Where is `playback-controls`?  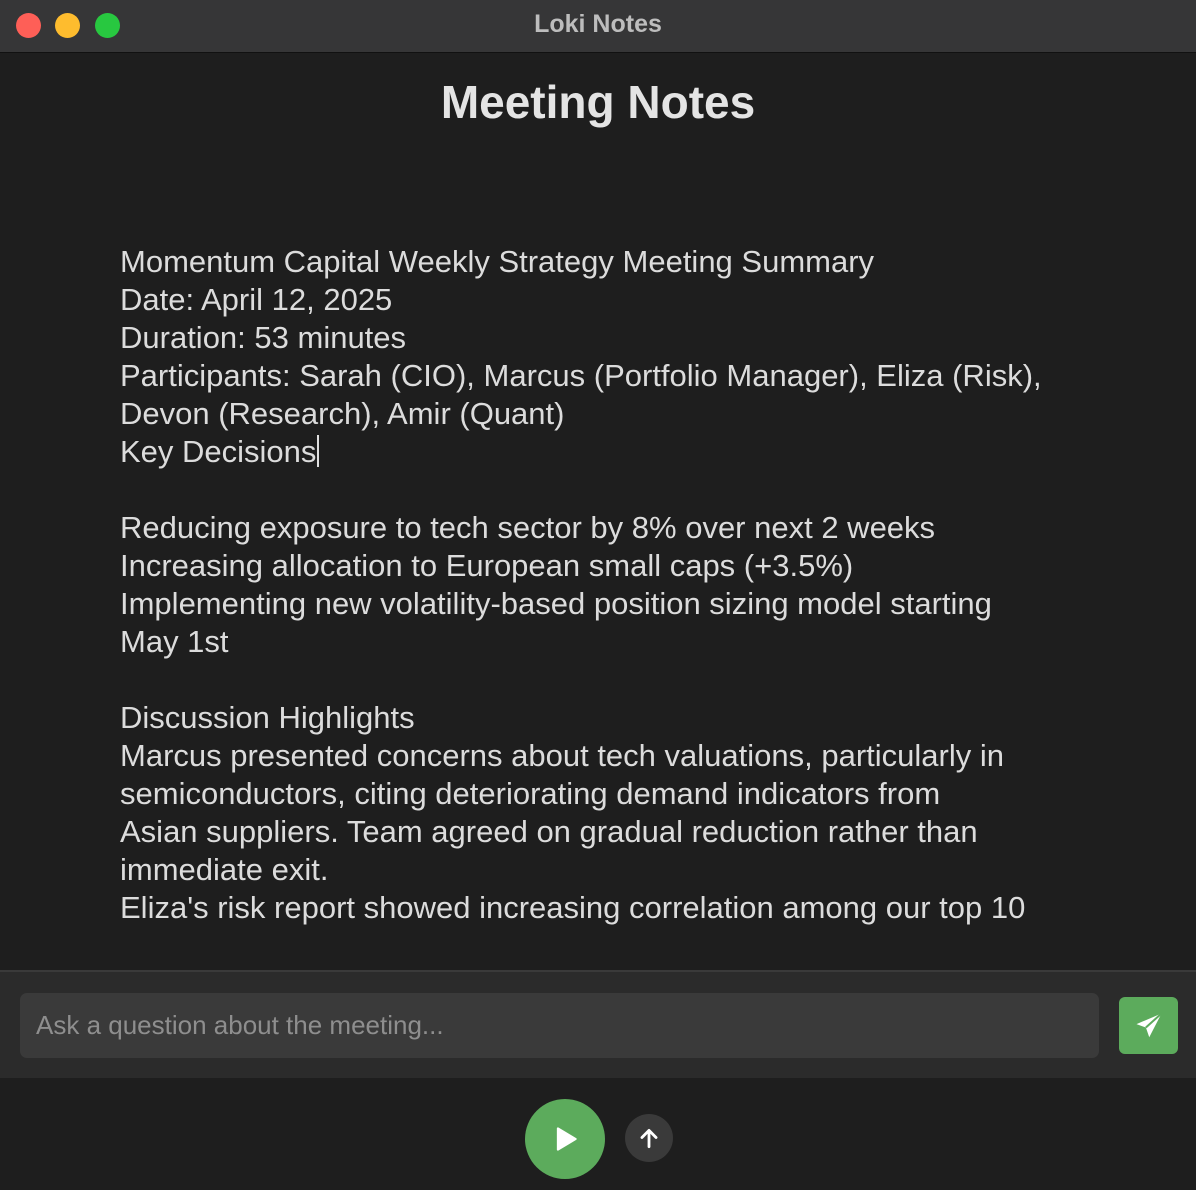
playback-controls is located at coordinates (598, 1134).